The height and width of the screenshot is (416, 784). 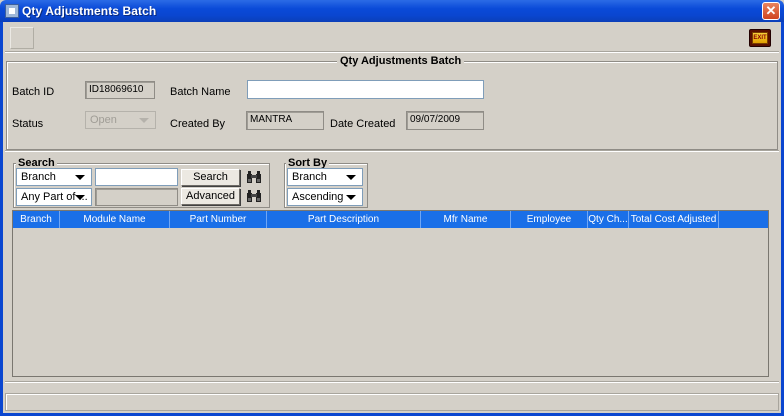 I want to click on app-icon, so click(x=12, y=11).